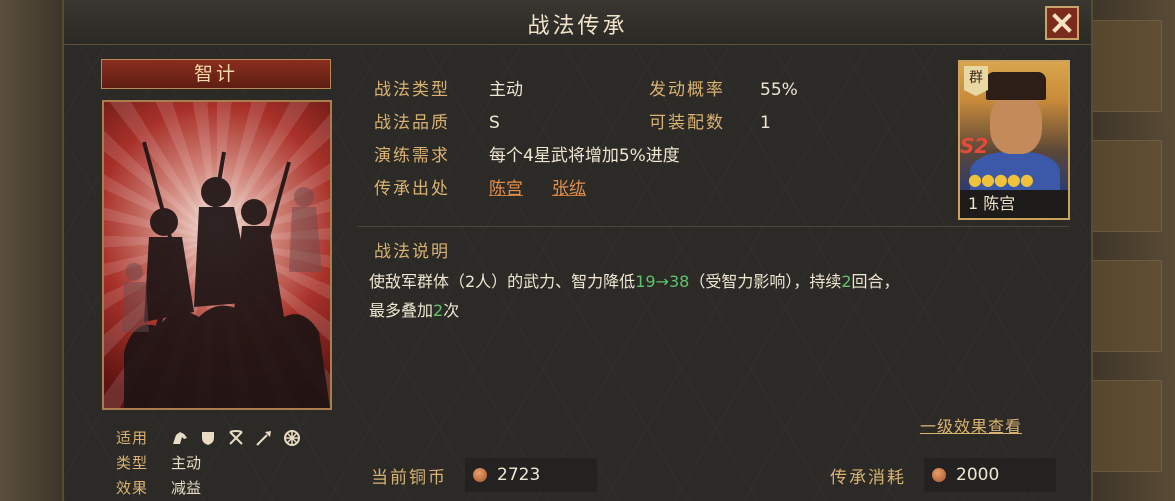  Describe the element at coordinates (502, 281) in the screenshot. I see `desc-part: 使敌军群体（2人）的武力、智力降低` at that location.